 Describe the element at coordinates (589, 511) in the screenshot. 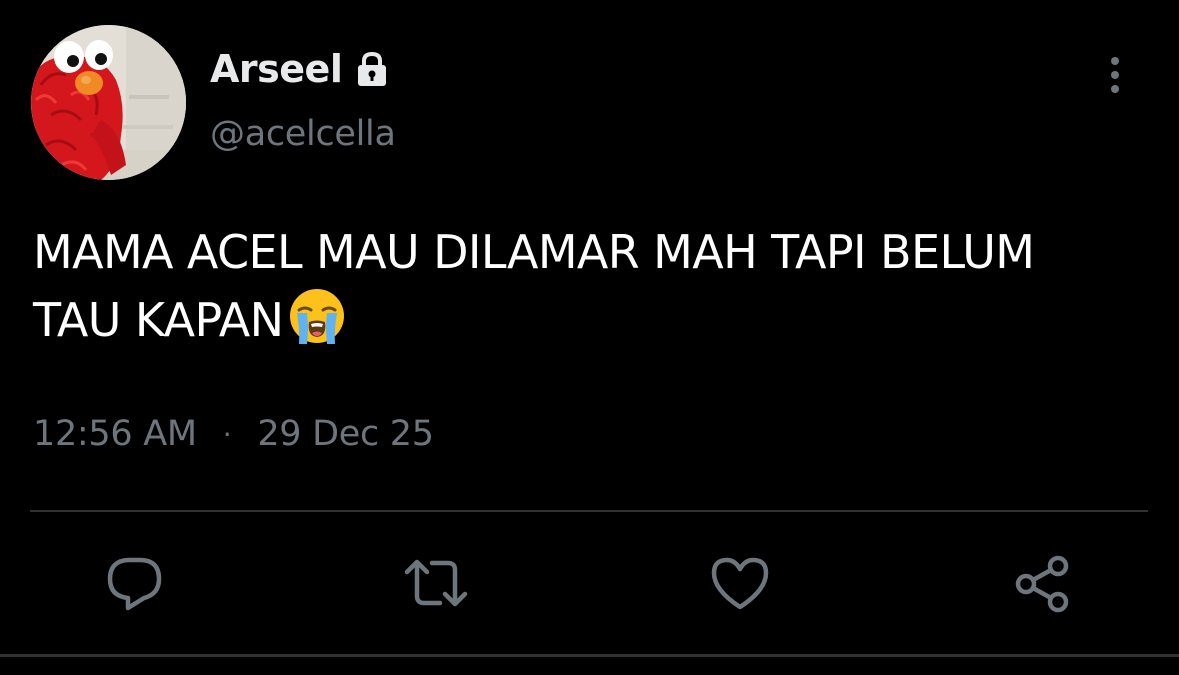

I see `divider` at that location.